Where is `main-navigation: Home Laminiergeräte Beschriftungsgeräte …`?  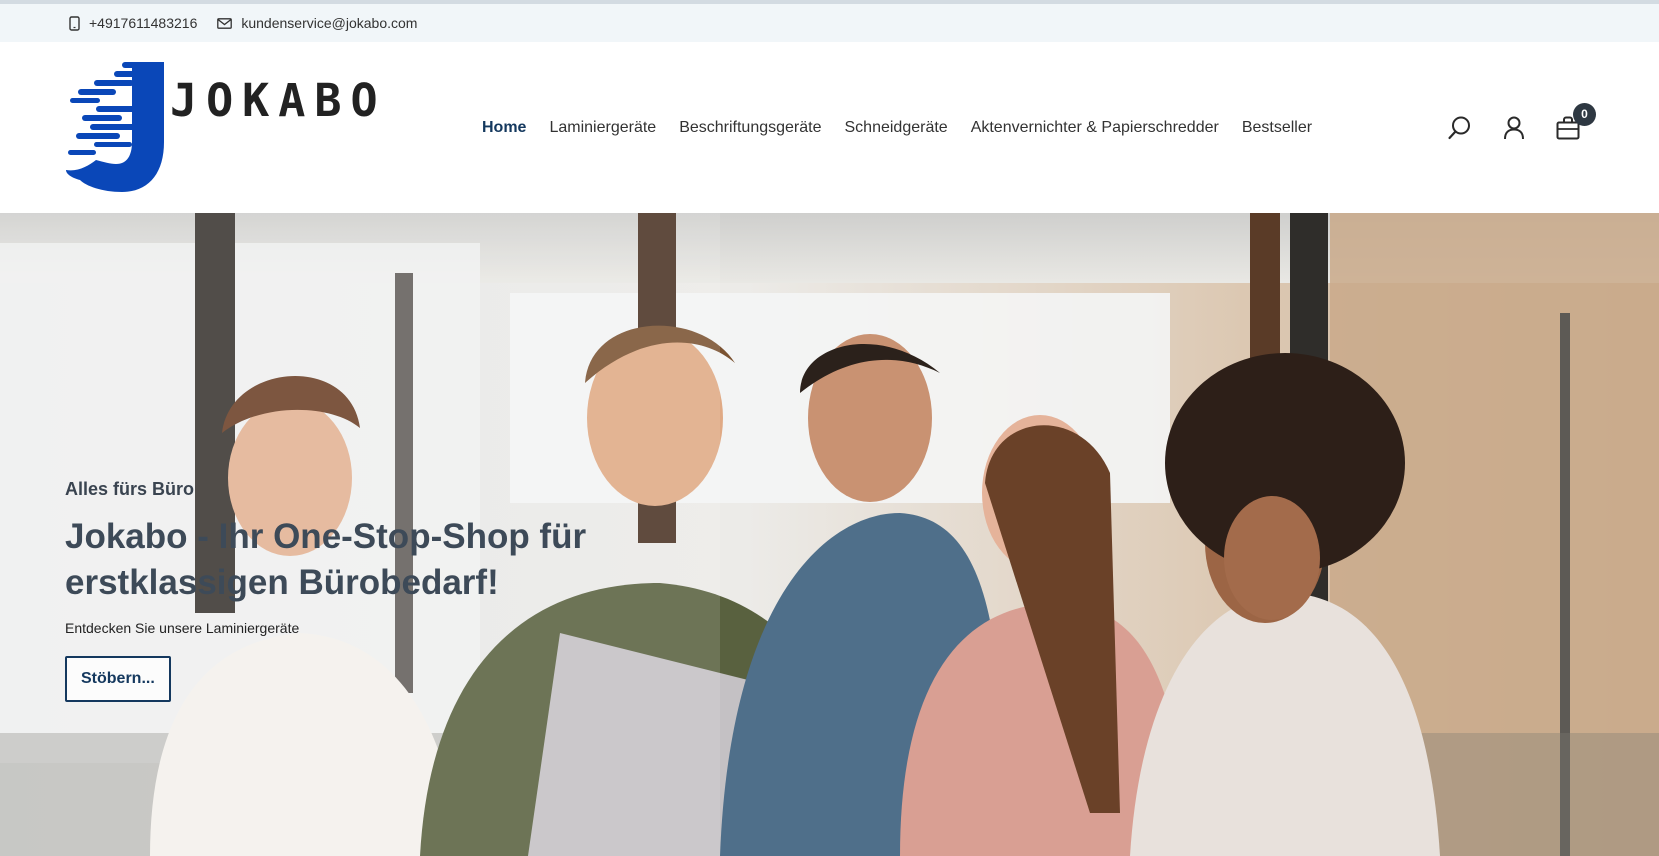
main-navigation: Home Laminiergeräte Beschriftungsgeräte … is located at coordinates (908, 127).